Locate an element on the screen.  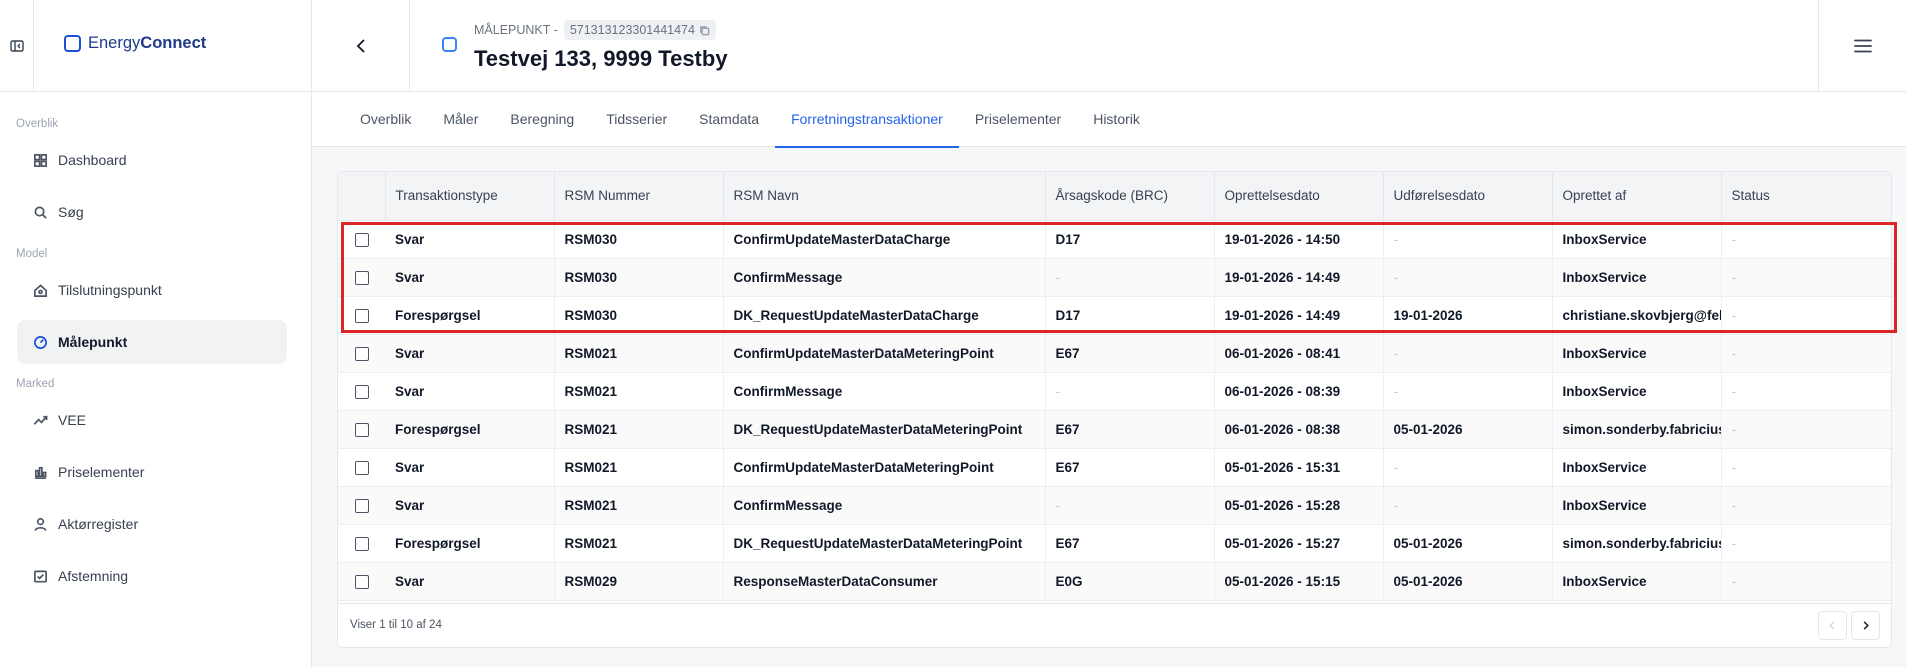
table-cell: 05-01-2026 - 15:15 is located at coordinates (1299, 581).